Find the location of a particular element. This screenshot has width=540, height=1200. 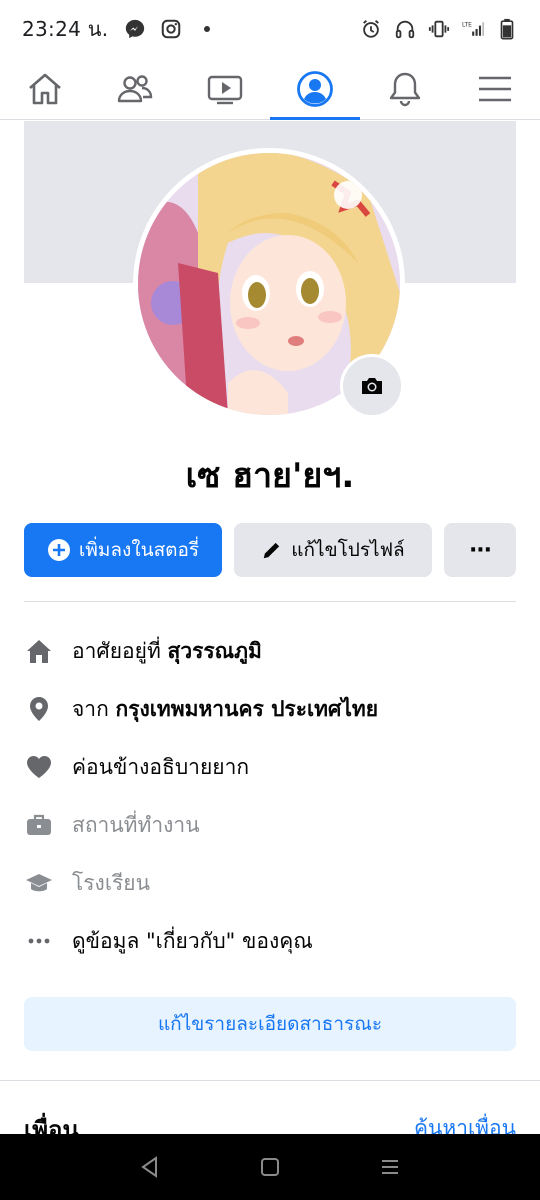

workplace-text: สถานที่ทำงาน is located at coordinates (136, 824).